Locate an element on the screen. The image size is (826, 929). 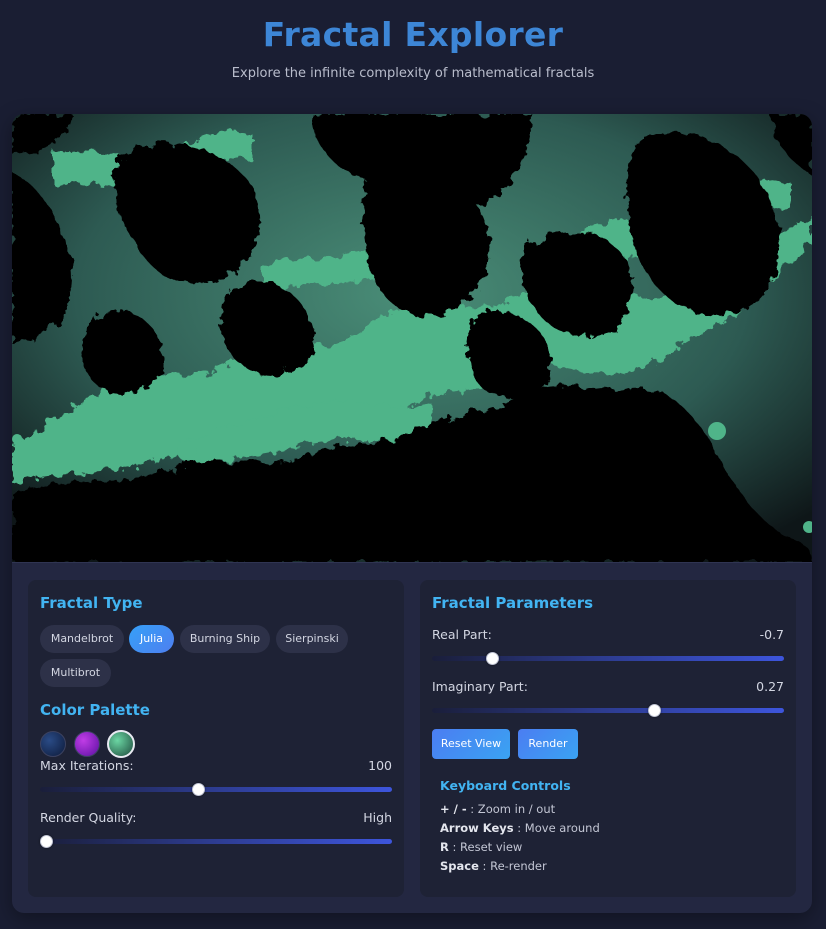
key-description: : Zoom in / out is located at coordinates (511, 809).